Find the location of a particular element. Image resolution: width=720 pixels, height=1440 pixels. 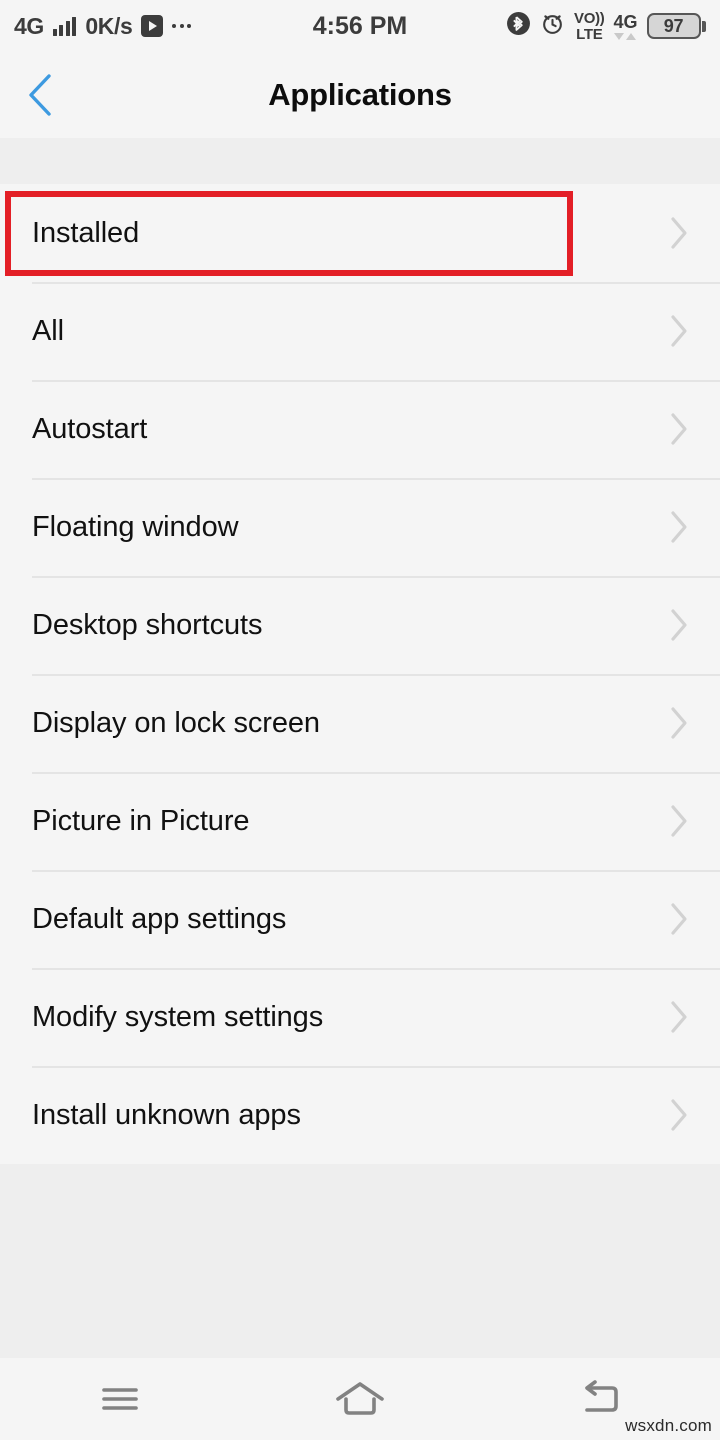

more-notifications-icon is located at coordinates (182, 26).